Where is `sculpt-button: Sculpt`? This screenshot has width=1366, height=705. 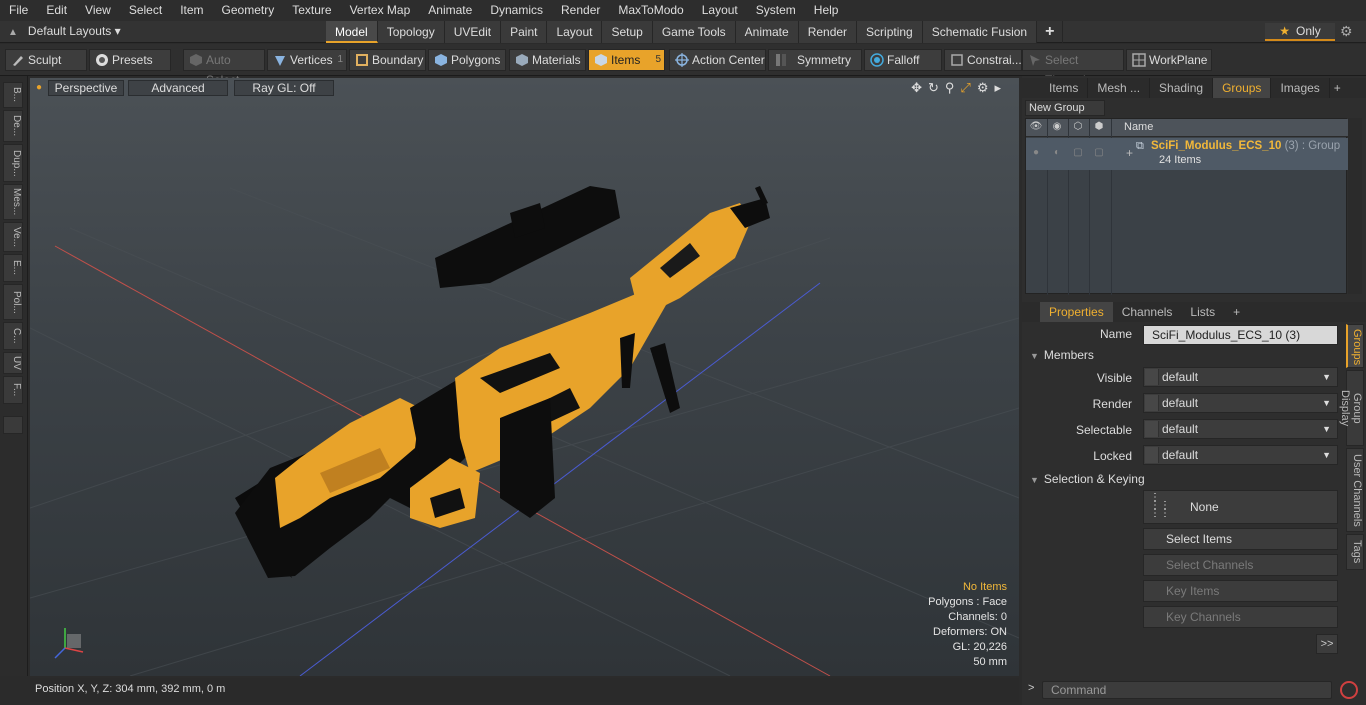 sculpt-button: Sculpt is located at coordinates (46, 60).